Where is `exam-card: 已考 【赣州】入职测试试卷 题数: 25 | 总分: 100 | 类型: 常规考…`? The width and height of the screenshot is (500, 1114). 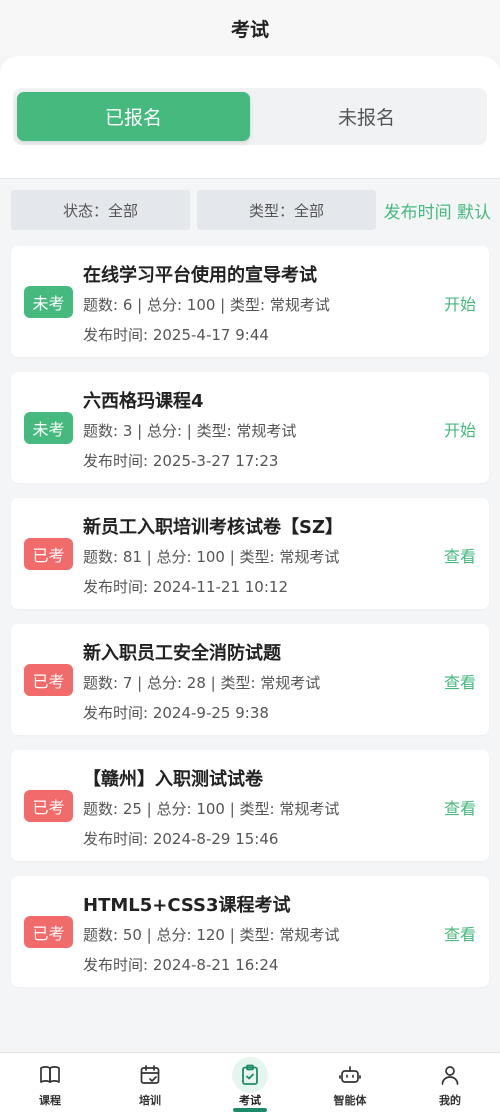
exam-card: 已考 【赣州】入职测试试卷 题数: 25 | 总分: 100 | 类型: 常规考… is located at coordinates (250, 805).